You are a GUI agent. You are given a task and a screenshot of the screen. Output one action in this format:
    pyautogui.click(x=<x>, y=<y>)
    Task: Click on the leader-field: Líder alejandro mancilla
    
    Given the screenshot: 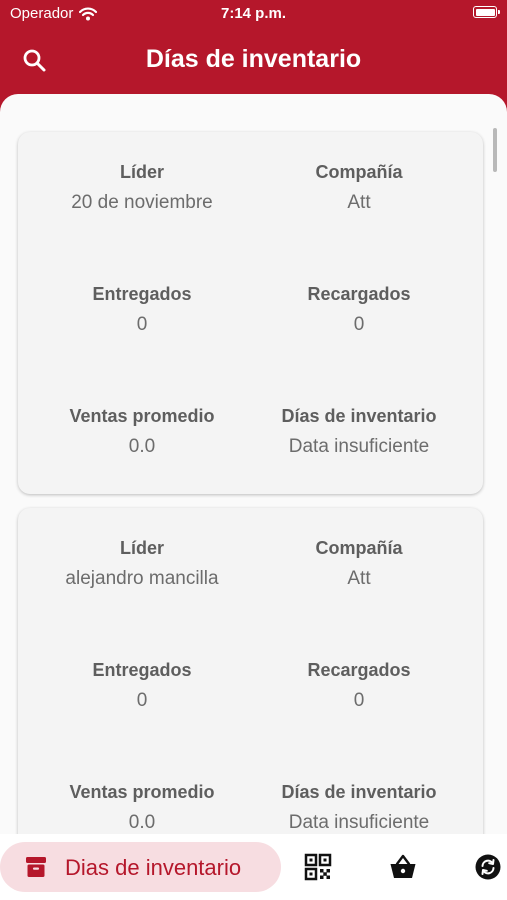 What is the action you would take?
    pyautogui.click(x=142, y=564)
    